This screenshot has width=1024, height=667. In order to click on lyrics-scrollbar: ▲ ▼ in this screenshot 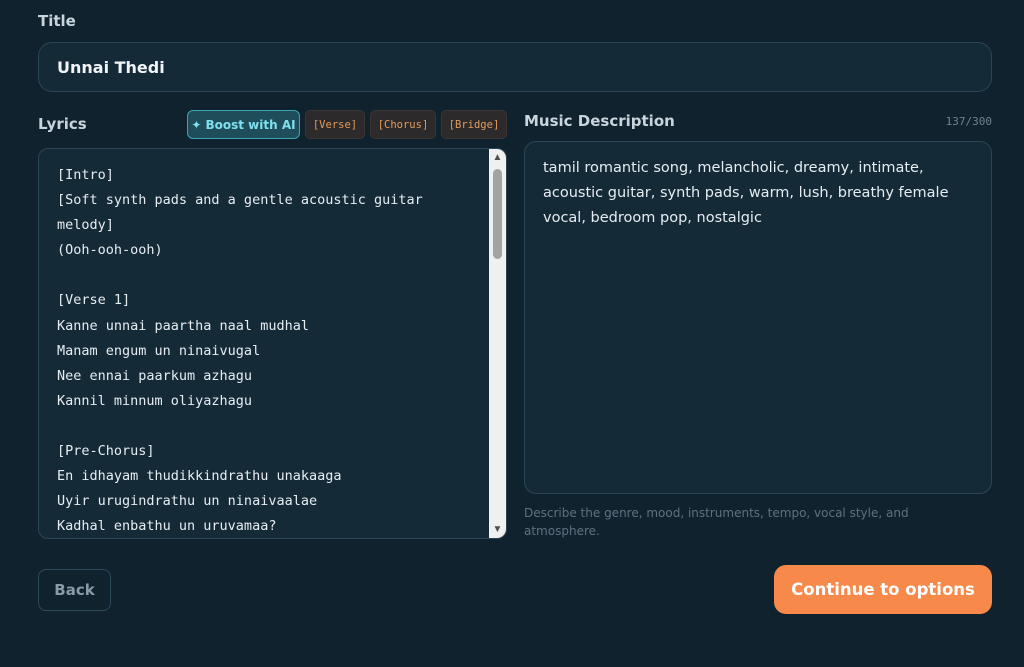, I will do `click(497, 343)`.